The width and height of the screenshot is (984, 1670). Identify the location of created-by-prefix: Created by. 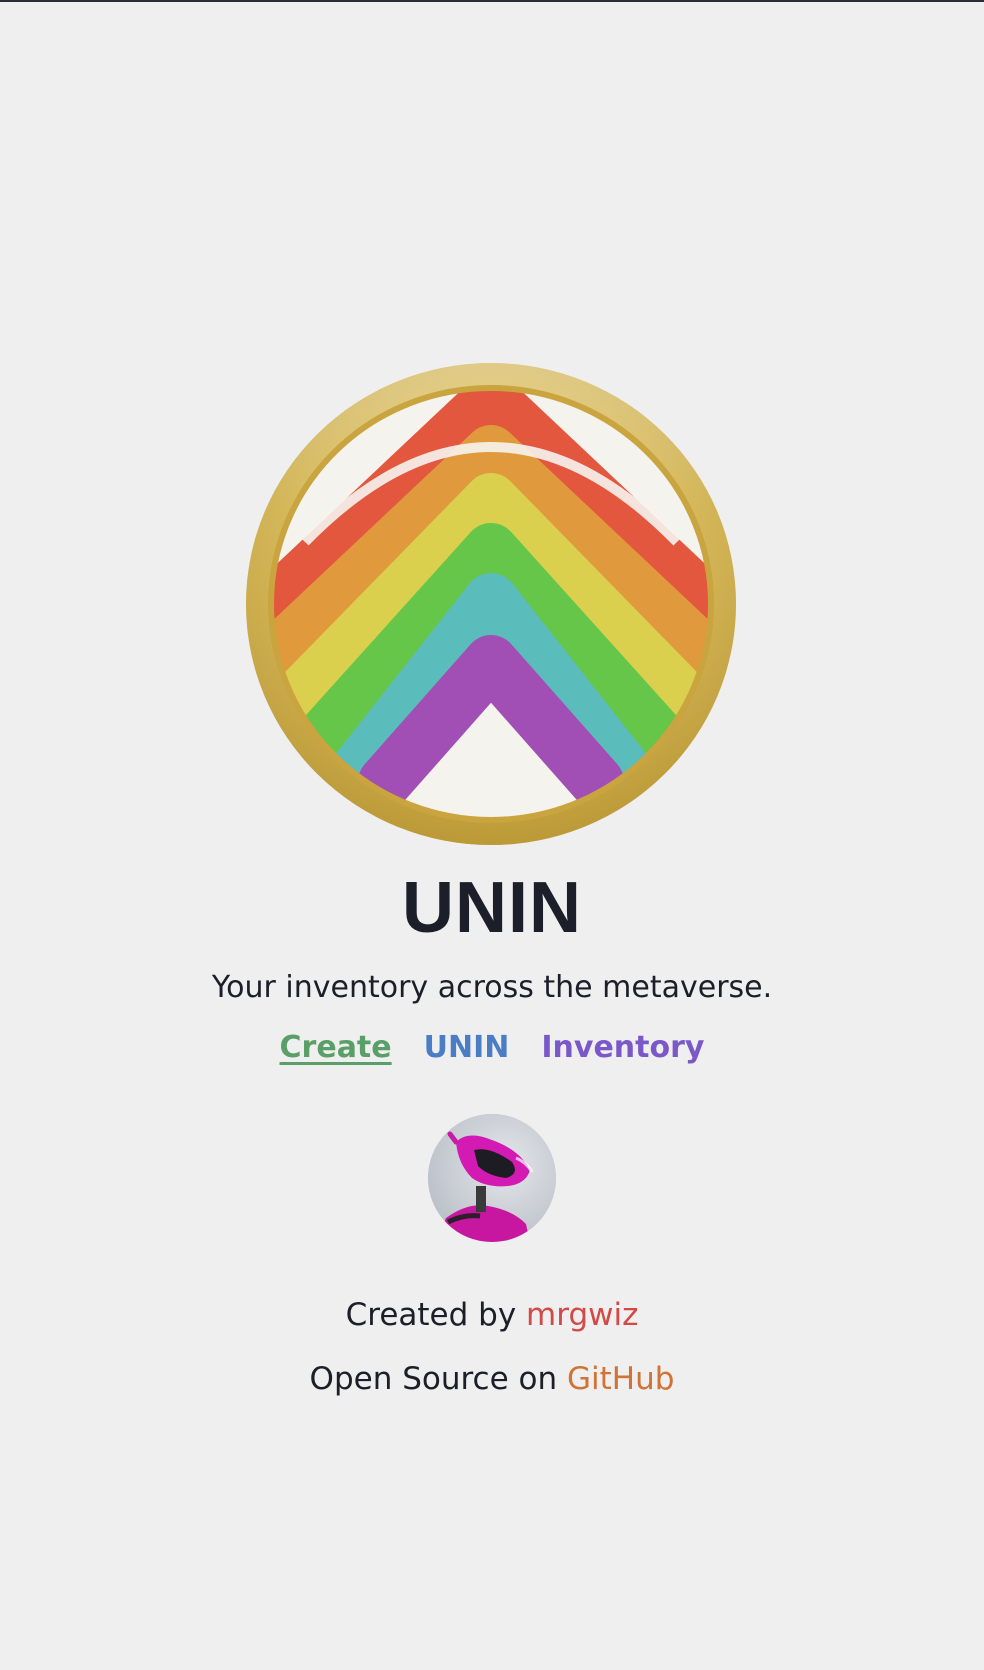
(436, 1315).